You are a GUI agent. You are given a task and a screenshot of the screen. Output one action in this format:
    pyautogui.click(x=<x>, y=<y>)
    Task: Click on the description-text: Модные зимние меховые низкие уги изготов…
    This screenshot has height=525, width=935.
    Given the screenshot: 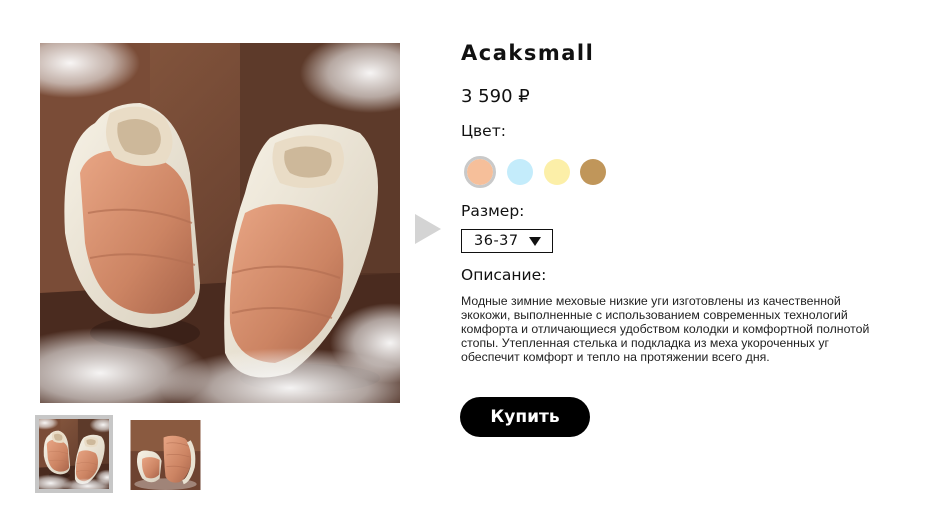 What is the action you would take?
    pyautogui.click(x=665, y=329)
    